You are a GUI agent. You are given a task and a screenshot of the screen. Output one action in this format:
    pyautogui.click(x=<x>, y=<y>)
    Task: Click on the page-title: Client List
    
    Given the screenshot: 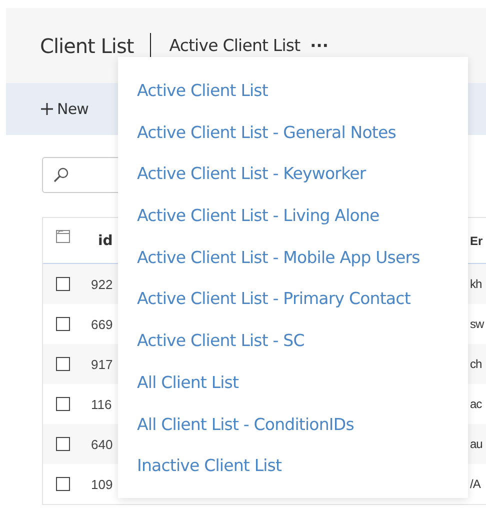 What is the action you would take?
    pyautogui.click(x=87, y=46)
    